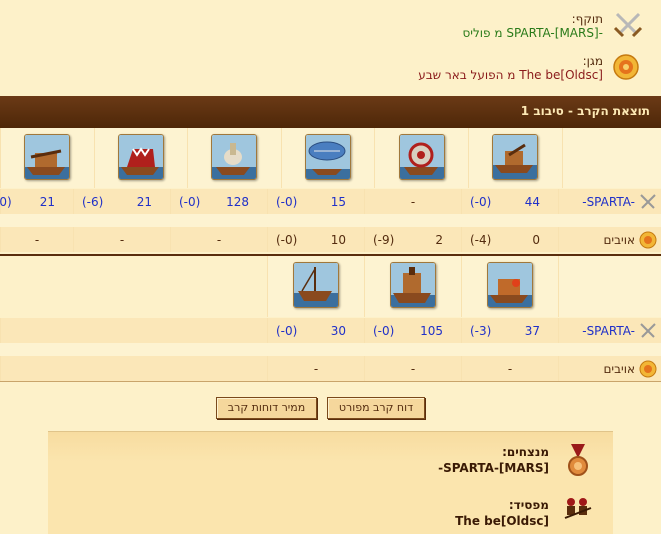 Image resolution: width=661 pixels, height=534 pixels. Describe the element at coordinates (36, 201) in the screenshot. I see `unit-count-cell: 21 (0-` at that location.